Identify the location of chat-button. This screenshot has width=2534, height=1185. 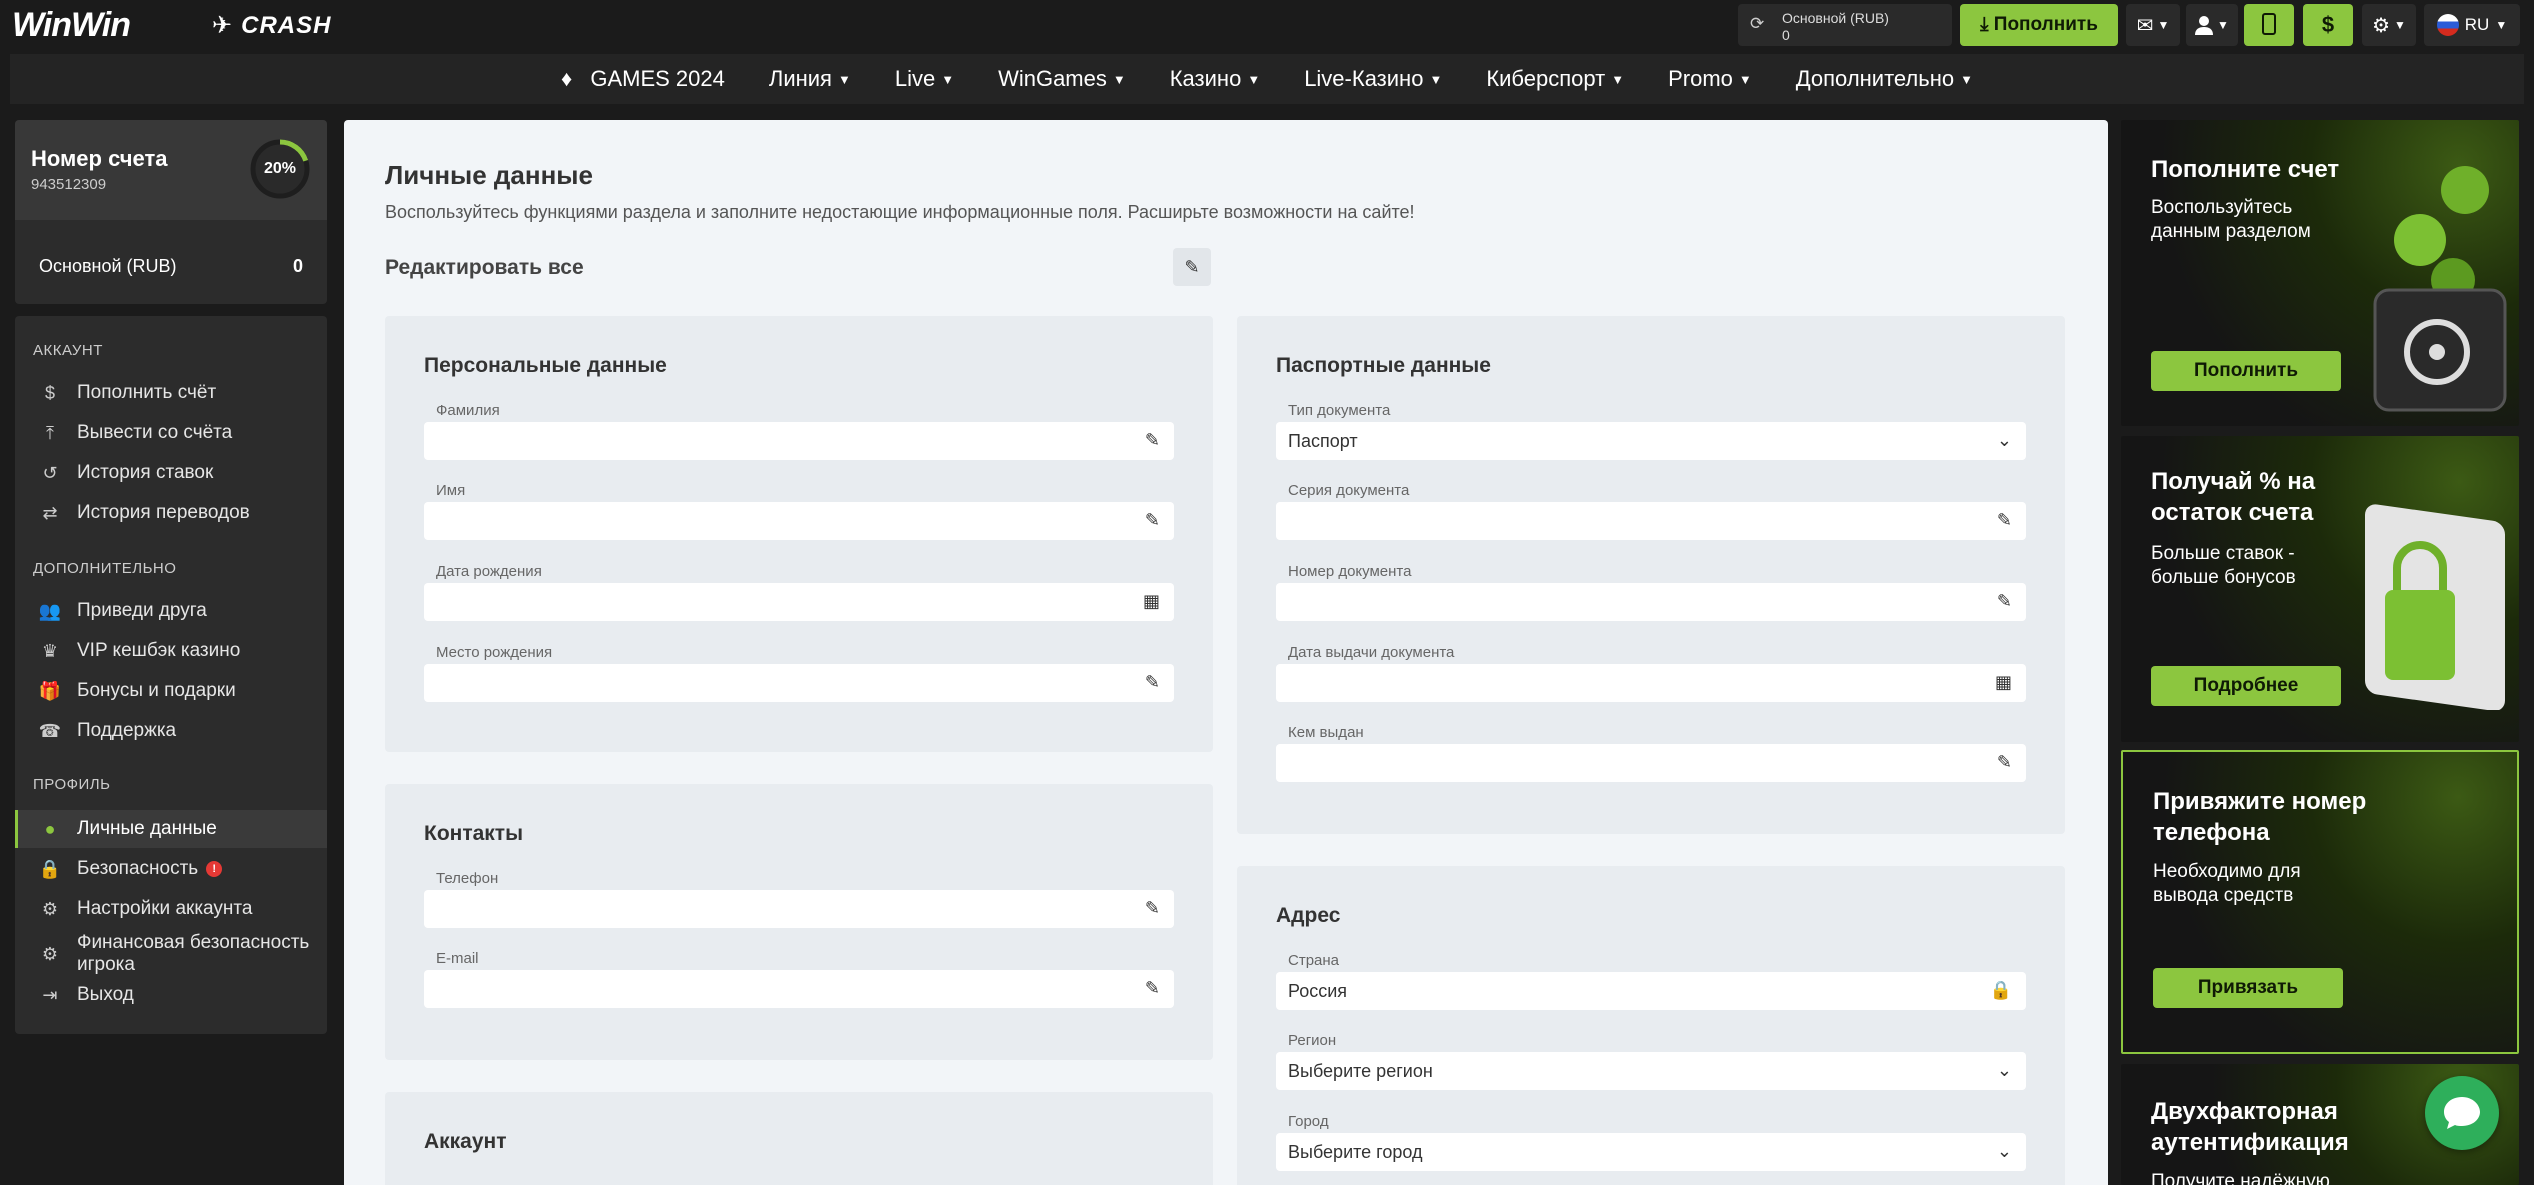
(2462, 1113).